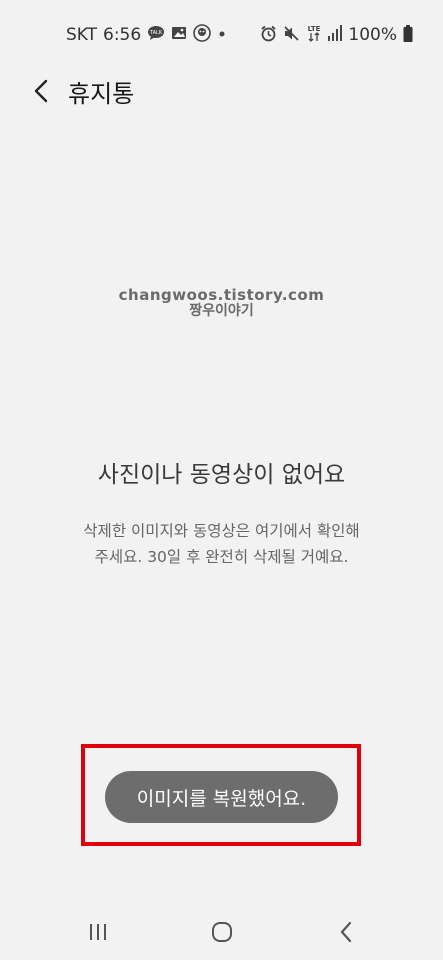 This screenshot has width=443, height=960. I want to click on mute-icon, so click(291, 35).